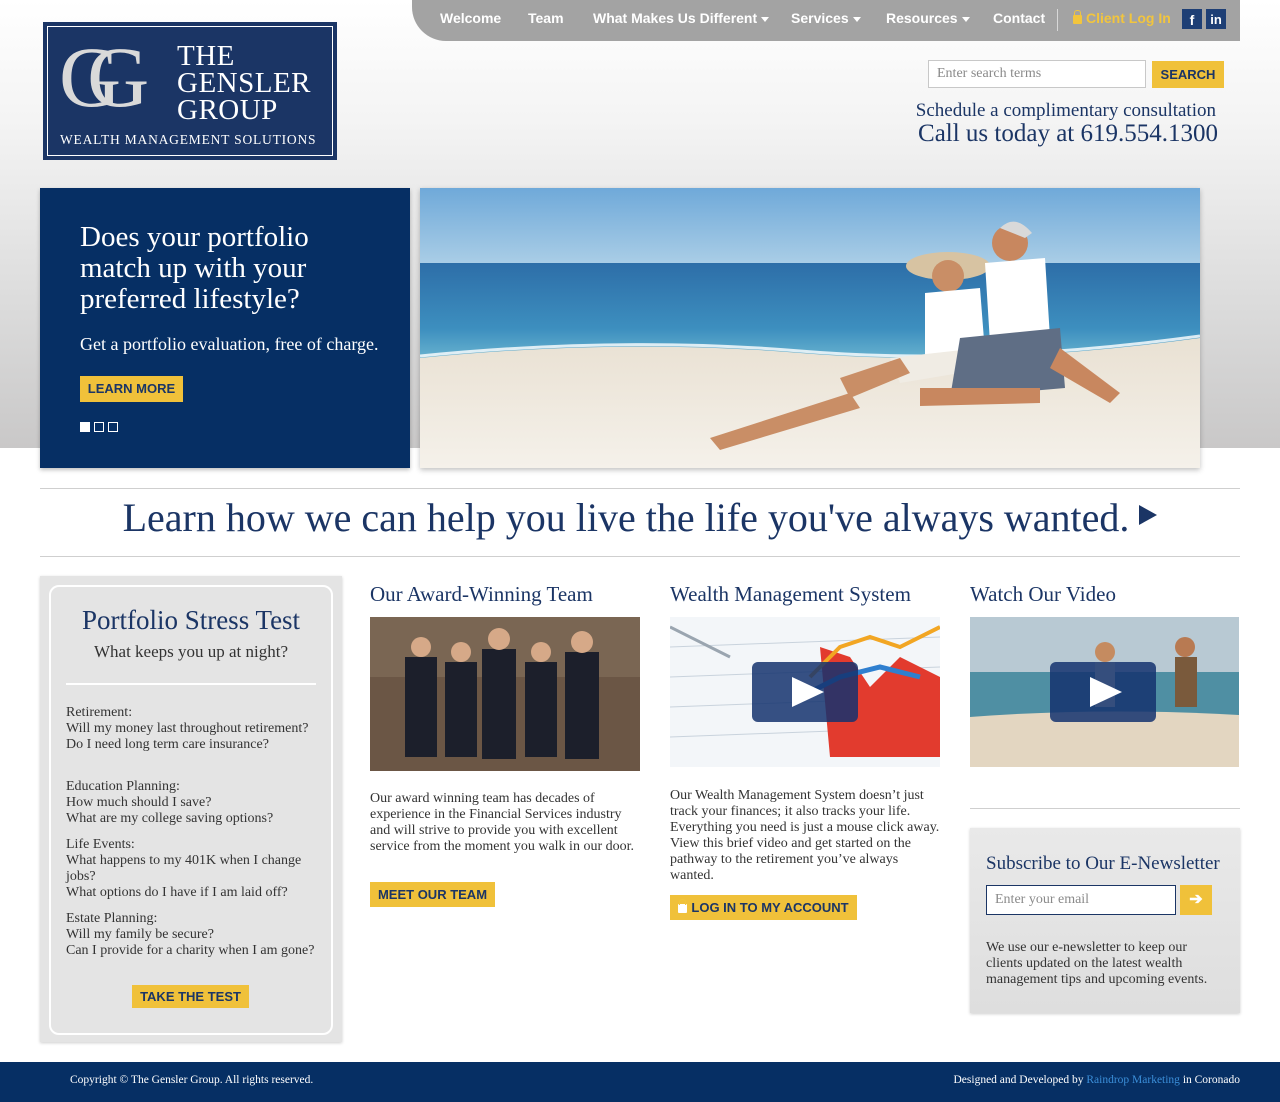 The width and height of the screenshot is (1280, 1102). What do you see at coordinates (140, 934) in the screenshot?
I see `group-question: Will my family be secure?` at bounding box center [140, 934].